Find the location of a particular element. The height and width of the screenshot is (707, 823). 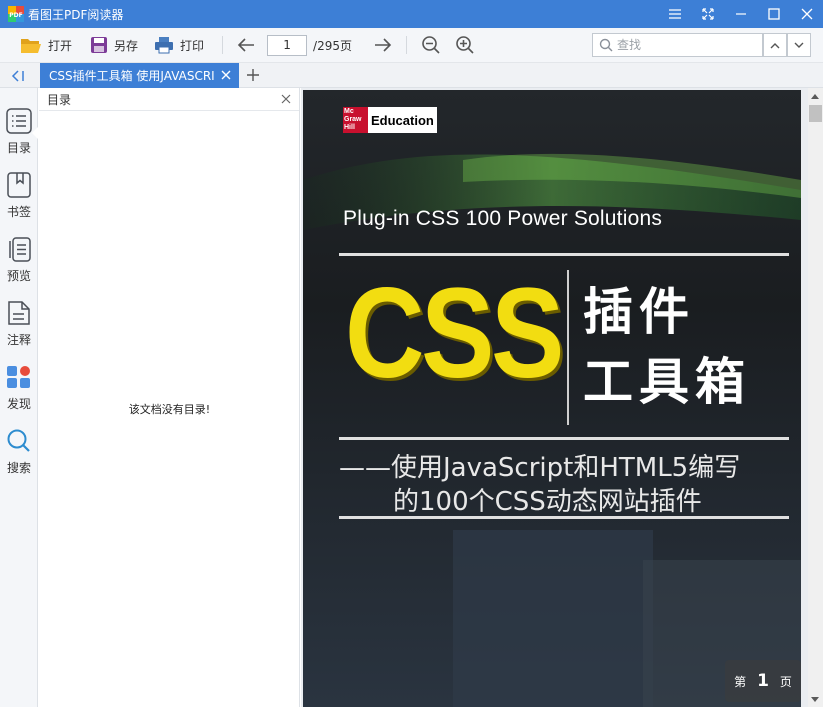

search-previous-button is located at coordinates (775, 45).